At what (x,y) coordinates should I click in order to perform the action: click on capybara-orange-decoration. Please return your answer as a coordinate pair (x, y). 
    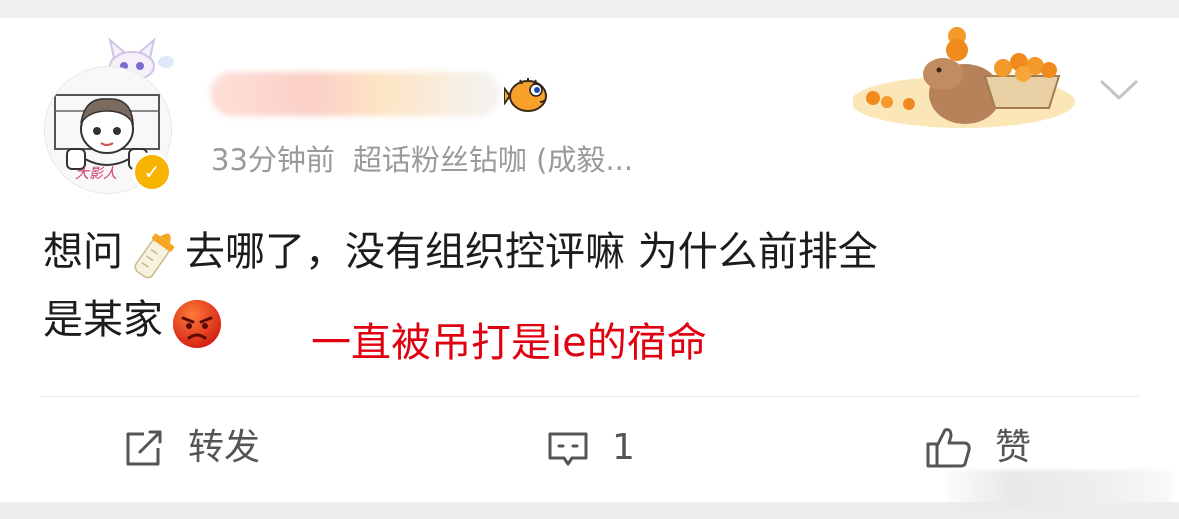
    Looking at the image, I should click on (967, 75).